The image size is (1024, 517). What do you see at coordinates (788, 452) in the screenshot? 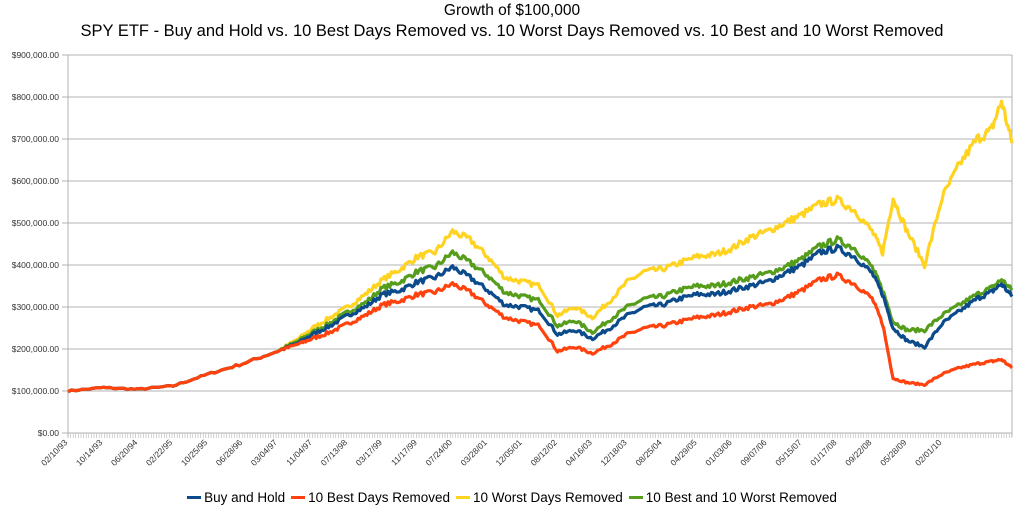
I see `x-tick-label: 05/15/07` at bounding box center [788, 452].